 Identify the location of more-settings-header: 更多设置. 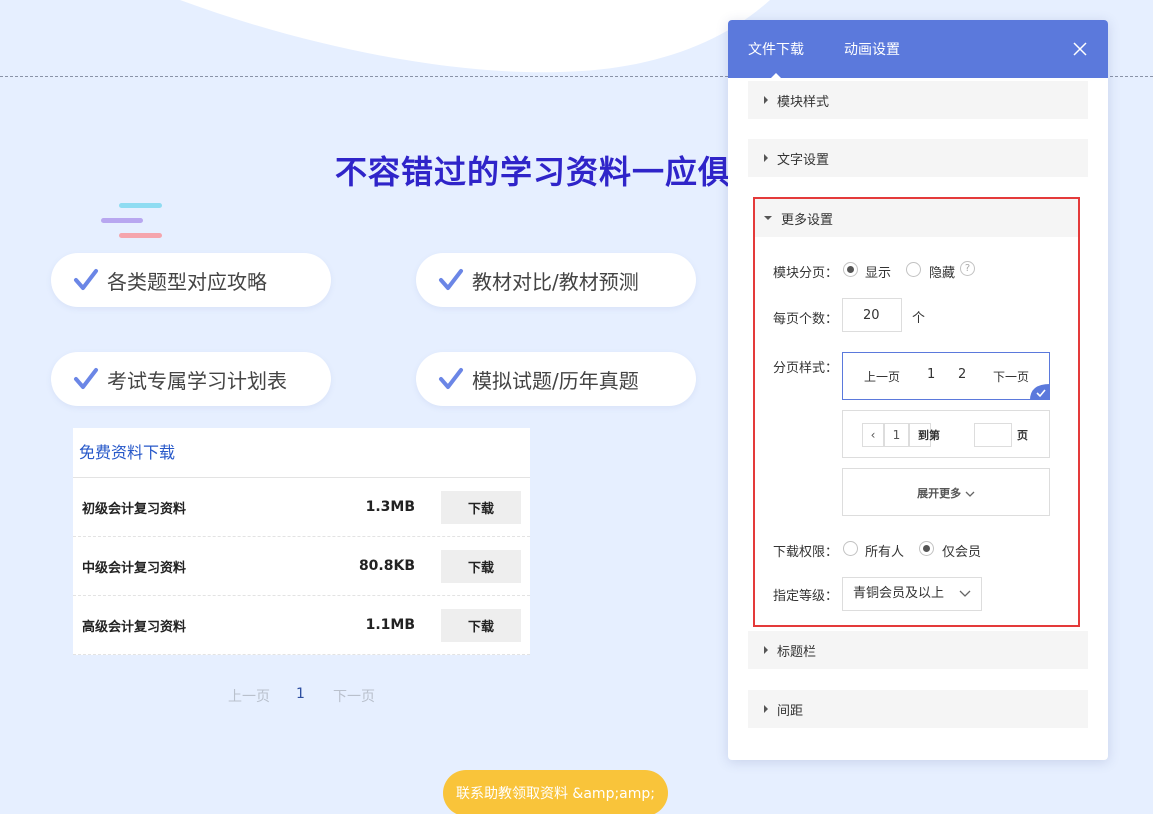
(916, 218).